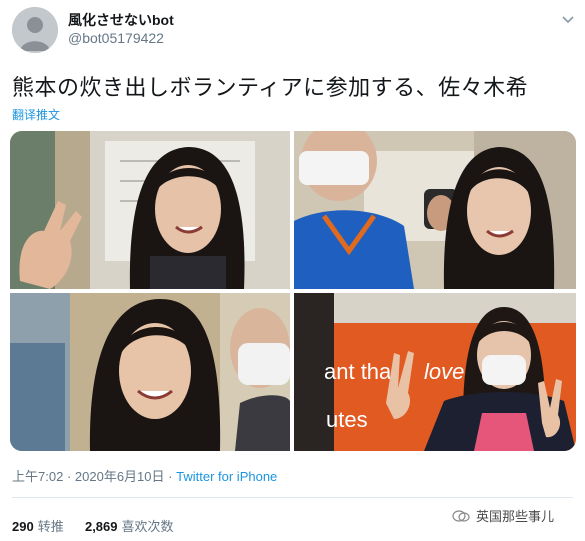 The height and width of the screenshot is (541, 585). I want to click on divider, so click(292, 497).